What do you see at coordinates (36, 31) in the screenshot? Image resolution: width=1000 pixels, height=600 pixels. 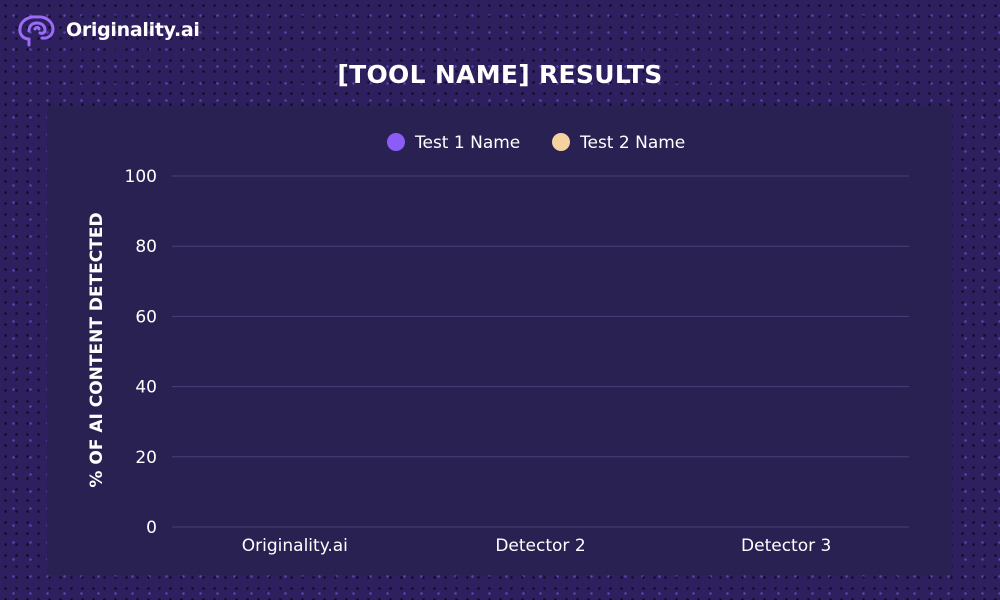 I see `brain-icon` at bounding box center [36, 31].